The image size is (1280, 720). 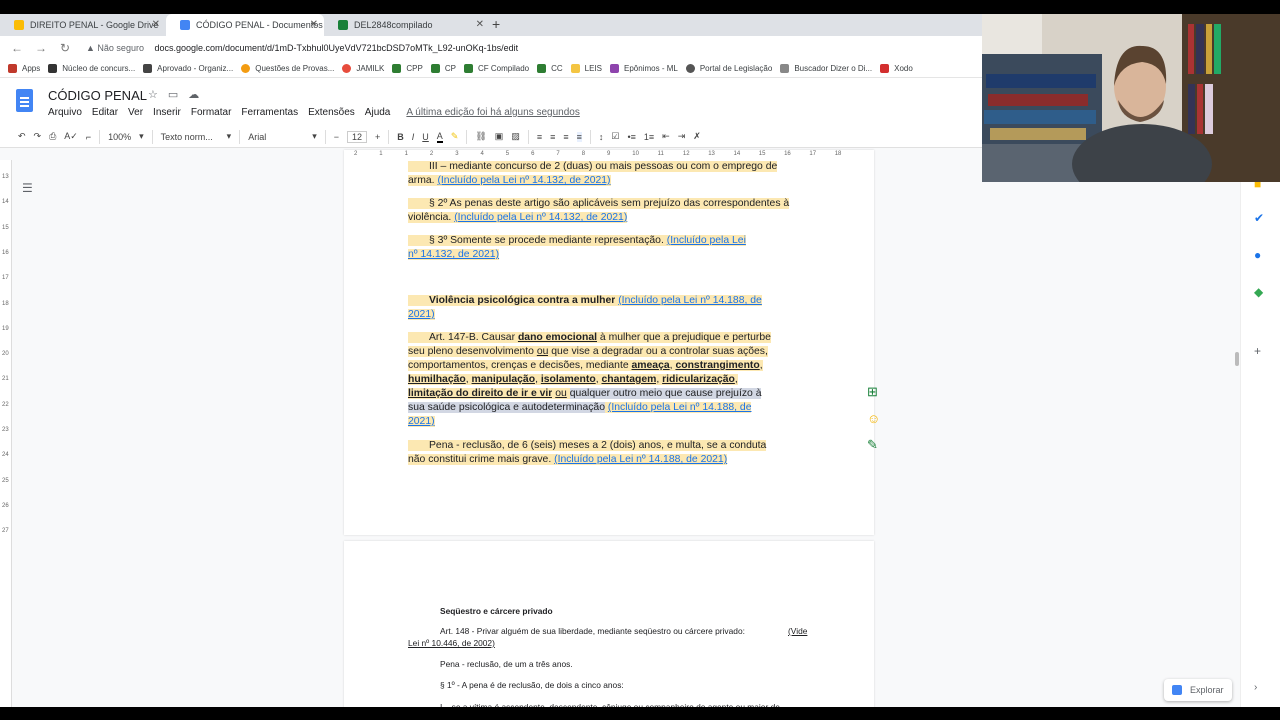 I want to click on forward-icon: →, so click(x=41, y=48).